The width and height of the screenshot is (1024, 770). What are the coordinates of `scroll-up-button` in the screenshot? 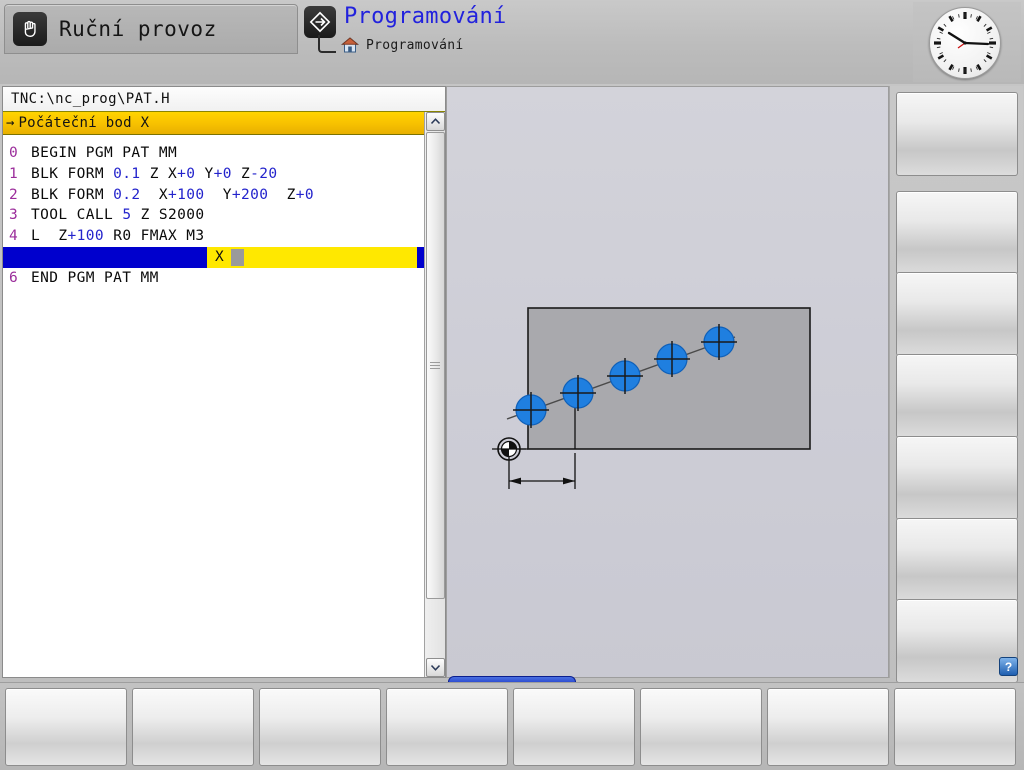 It's located at (435, 121).